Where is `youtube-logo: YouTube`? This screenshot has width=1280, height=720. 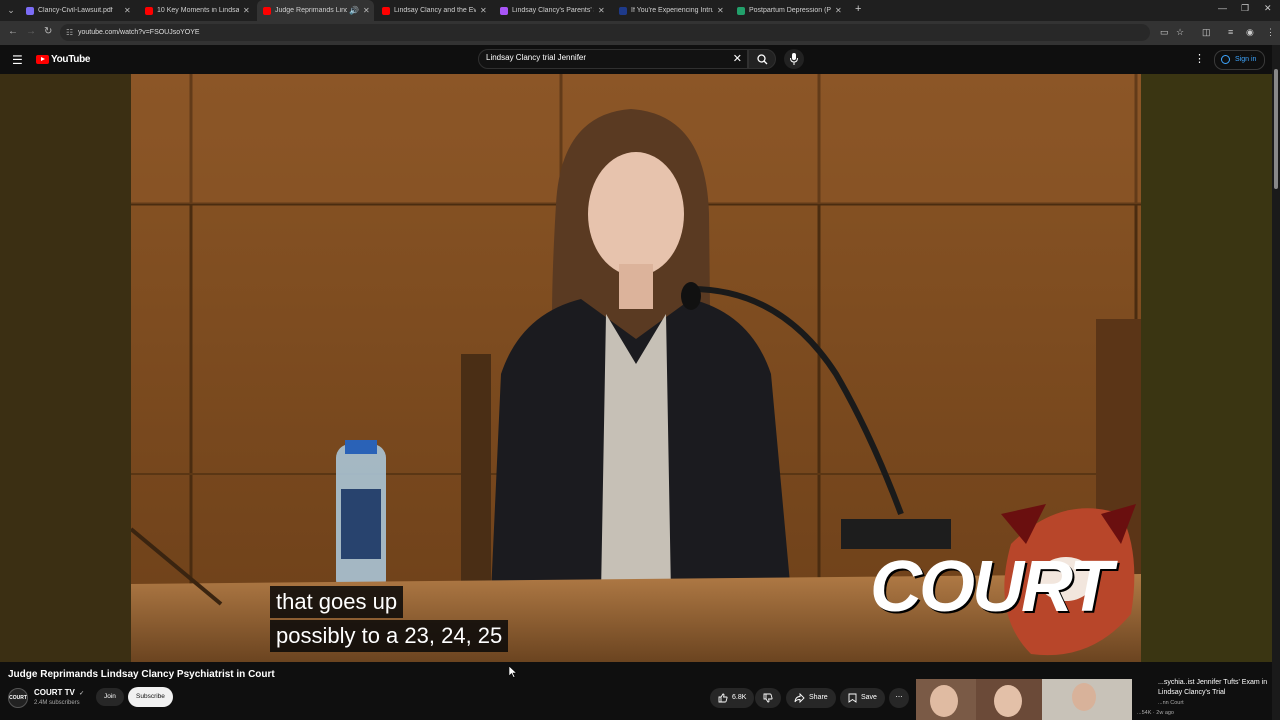
youtube-logo: YouTube is located at coordinates (63, 59).